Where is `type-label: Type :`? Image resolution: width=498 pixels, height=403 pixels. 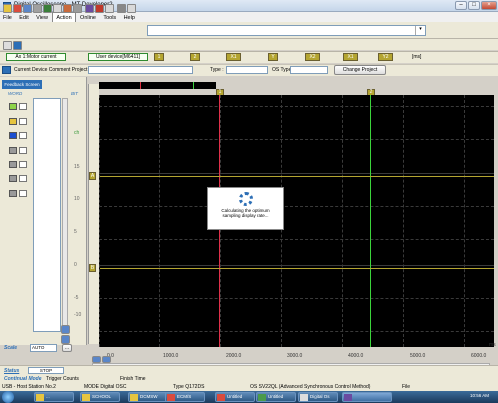
type-label: Type : is located at coordinates (217, 70).